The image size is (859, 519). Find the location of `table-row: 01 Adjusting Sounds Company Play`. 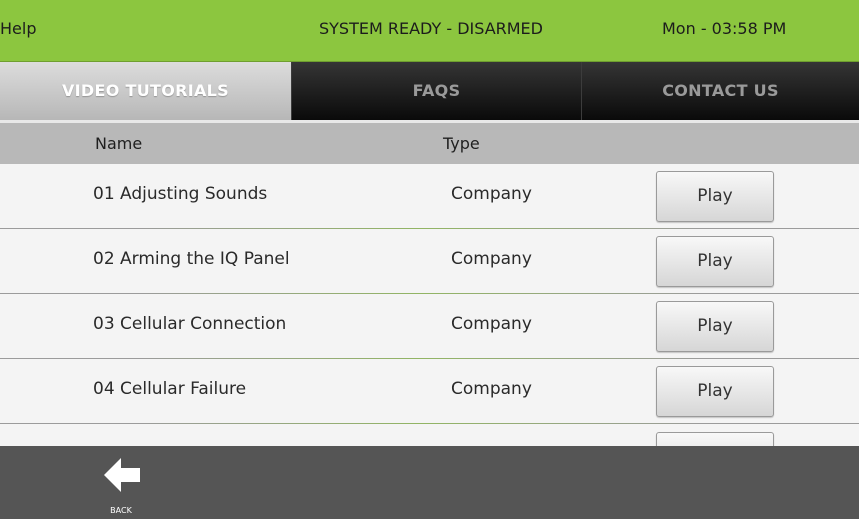

table-row: 01 Adjusting Sounds Company Play is located at coordinates (429, 196).